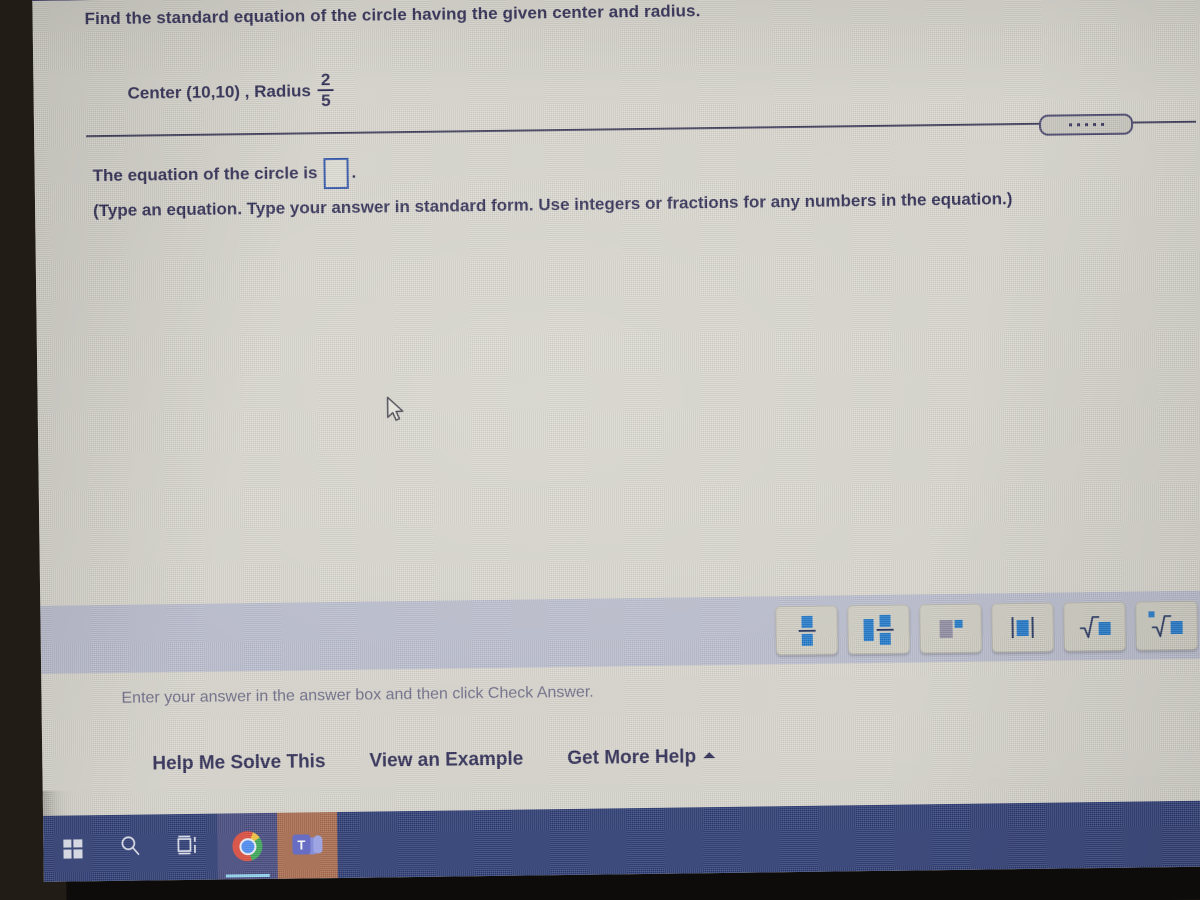  What do you see at coordinates (987, 628) in the screenshot?
I see `math-palette` at bounding box center [987, 628].